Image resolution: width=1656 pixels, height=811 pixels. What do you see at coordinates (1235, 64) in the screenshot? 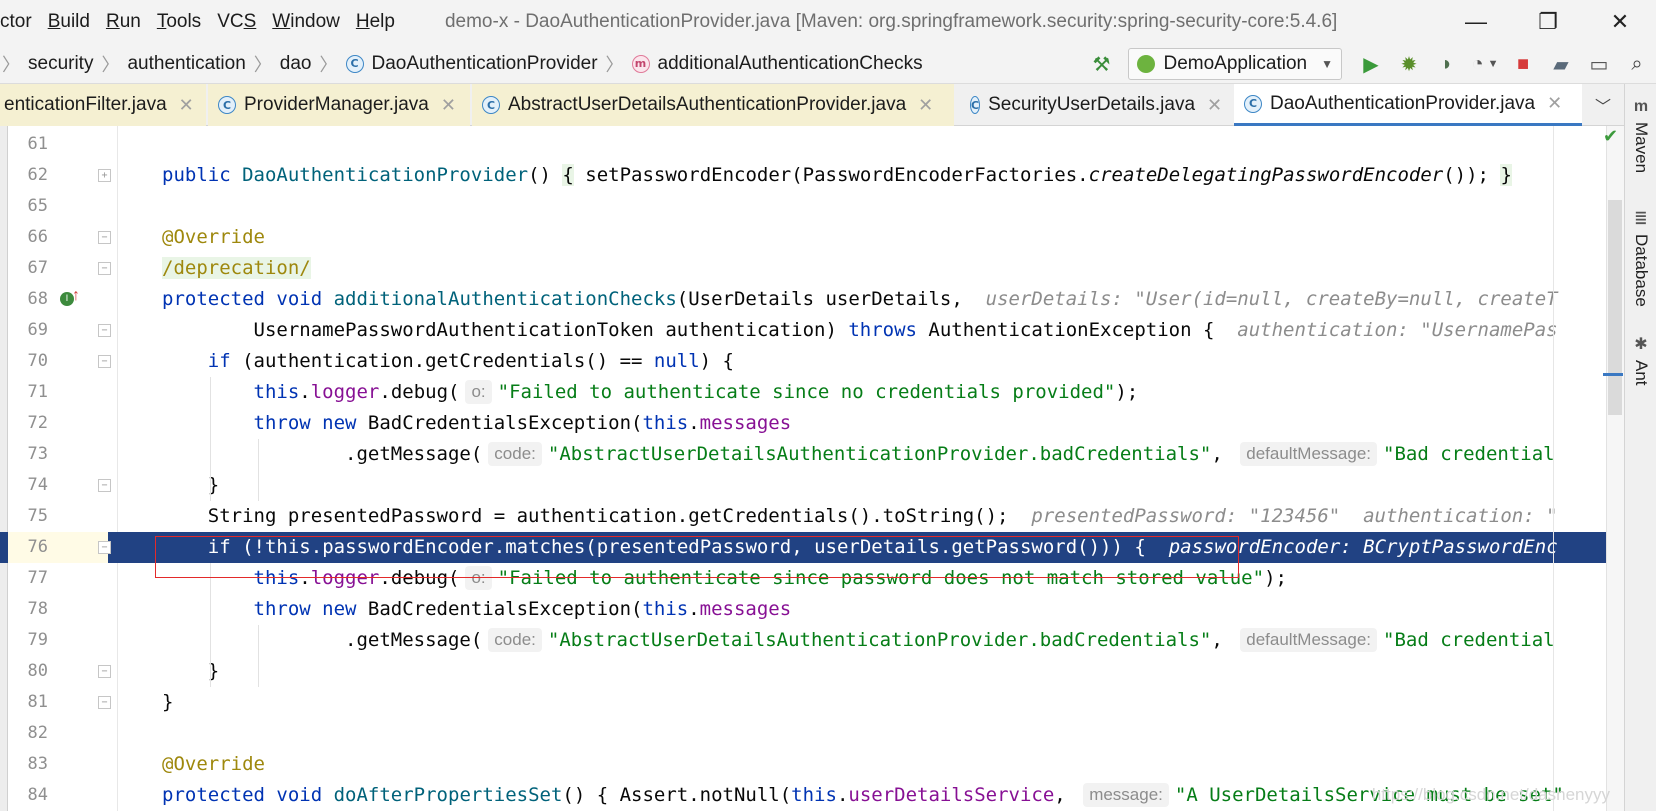
I see `run-configuration-select: DemoApplication ▼` at bounding box center [1235, 64].